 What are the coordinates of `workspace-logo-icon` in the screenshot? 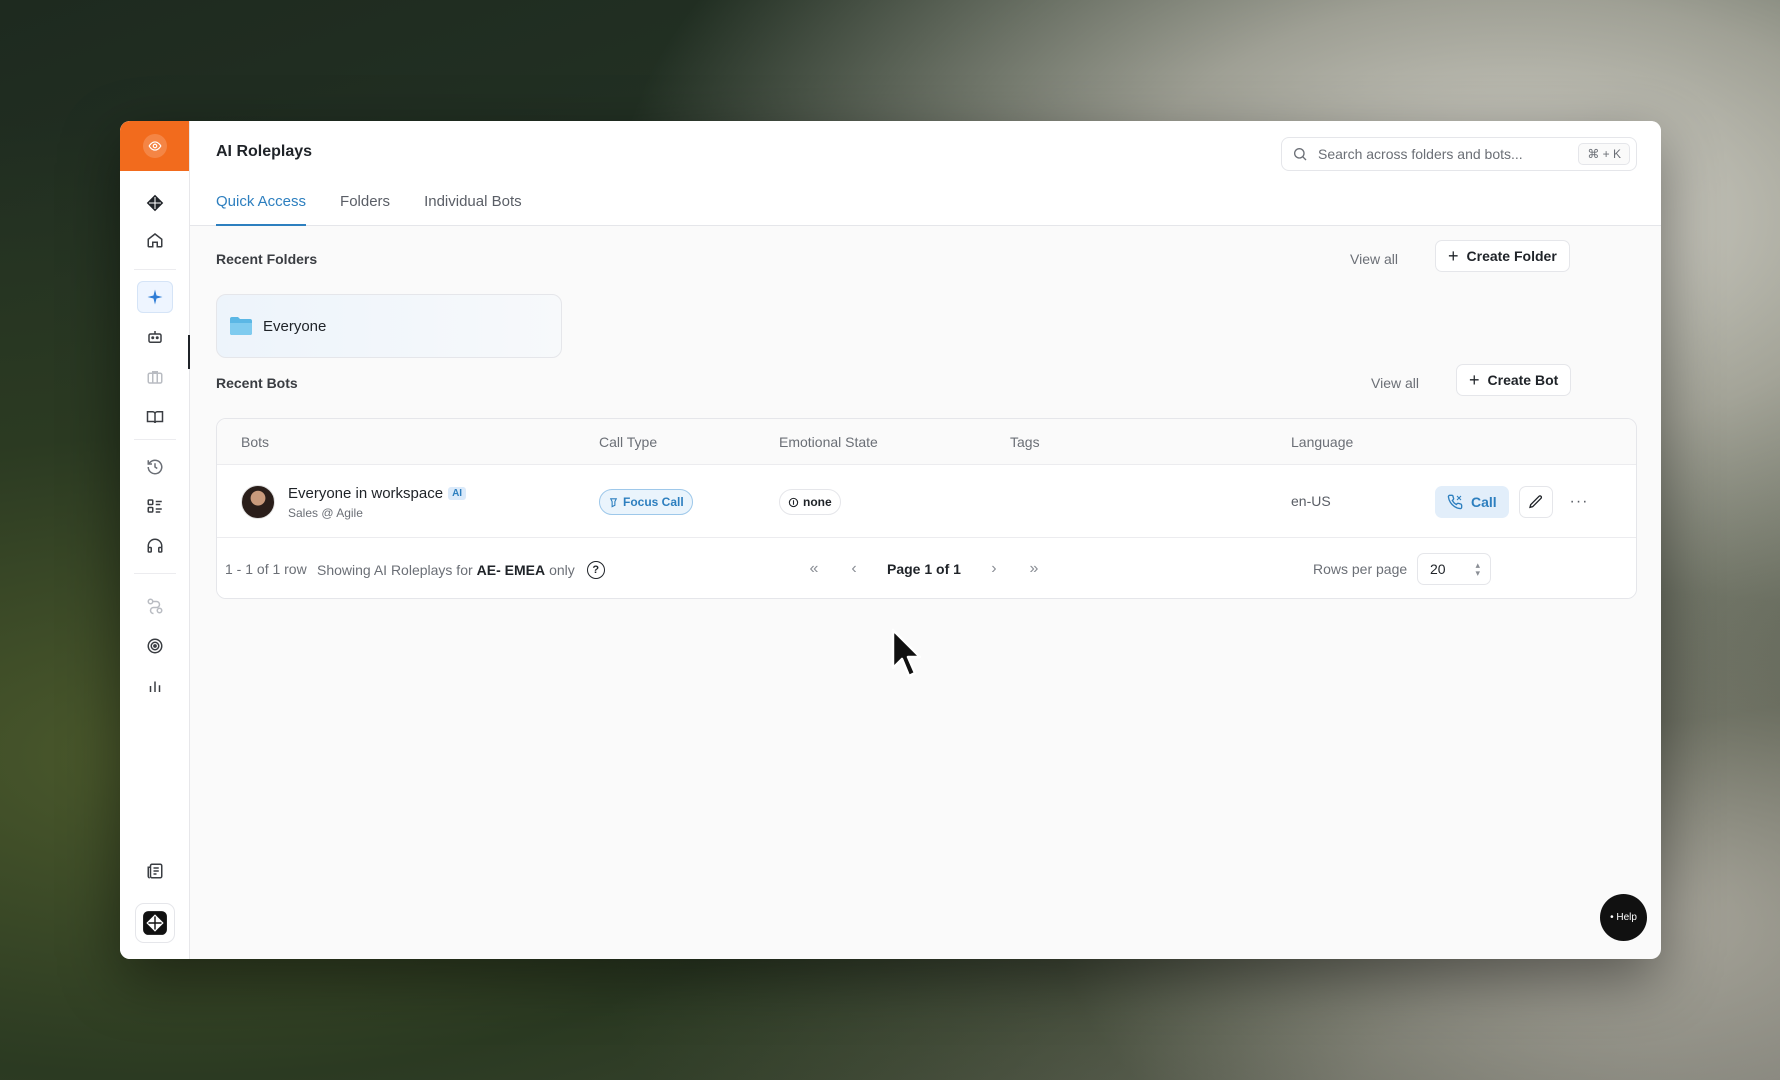 It's located at (155, 923).